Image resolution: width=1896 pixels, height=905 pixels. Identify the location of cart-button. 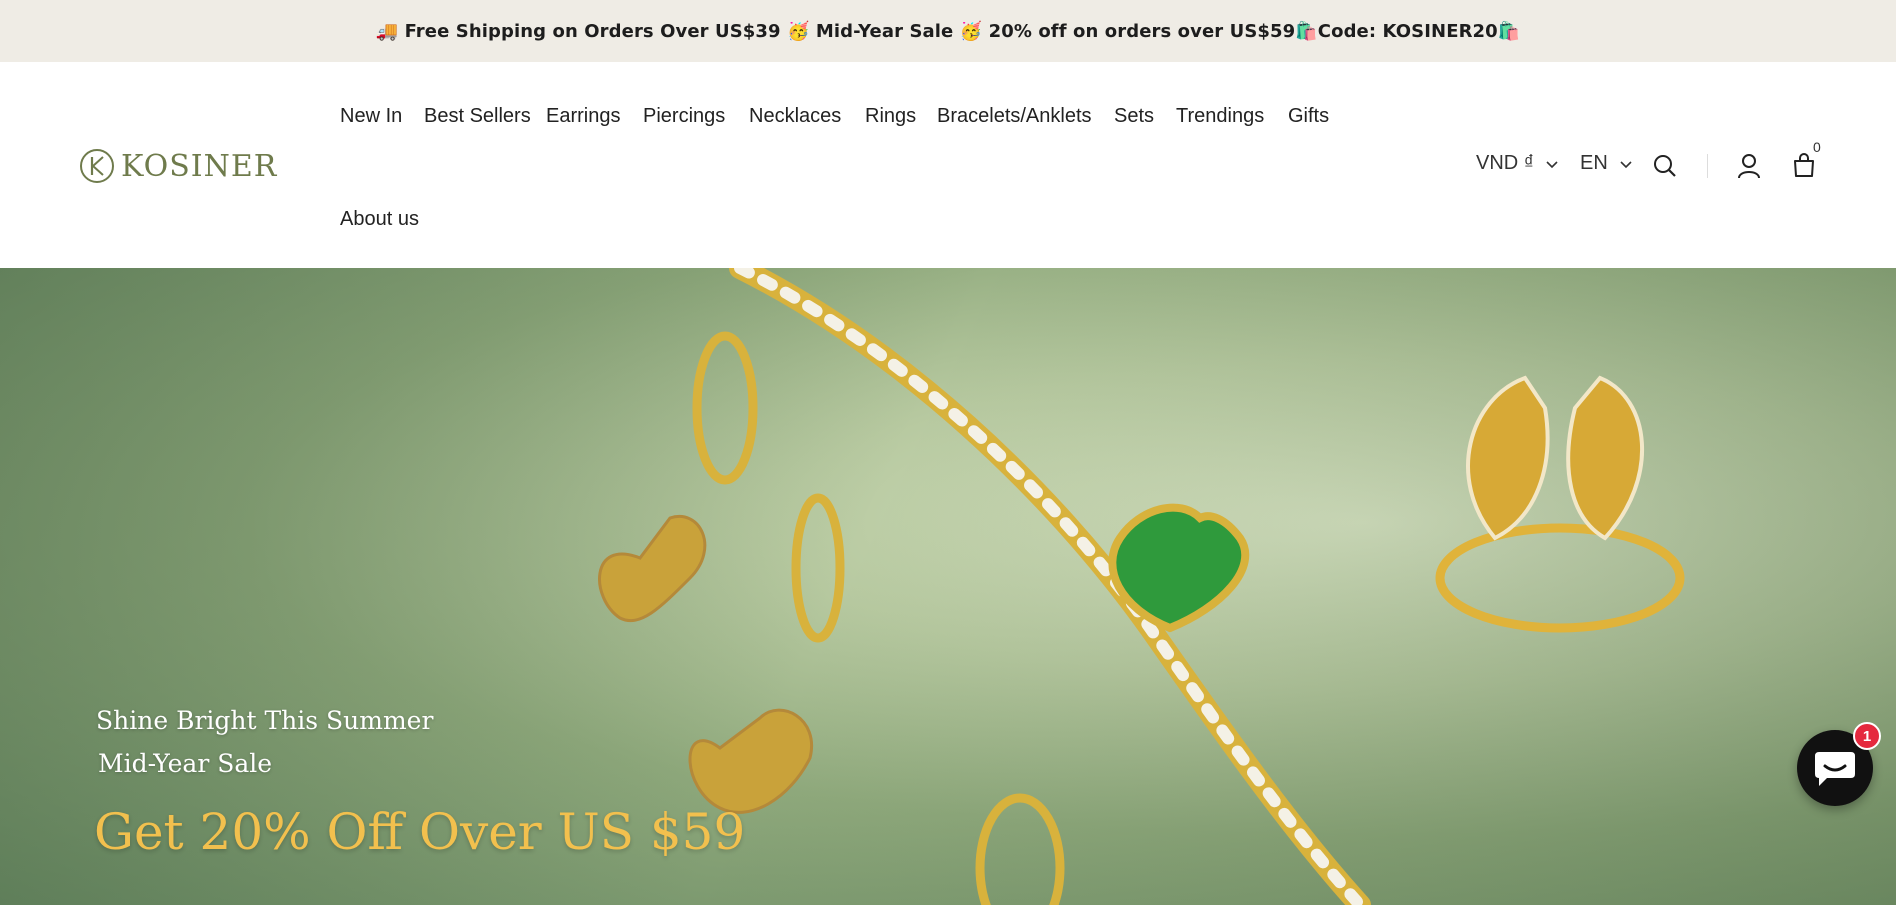
(1804, 165).